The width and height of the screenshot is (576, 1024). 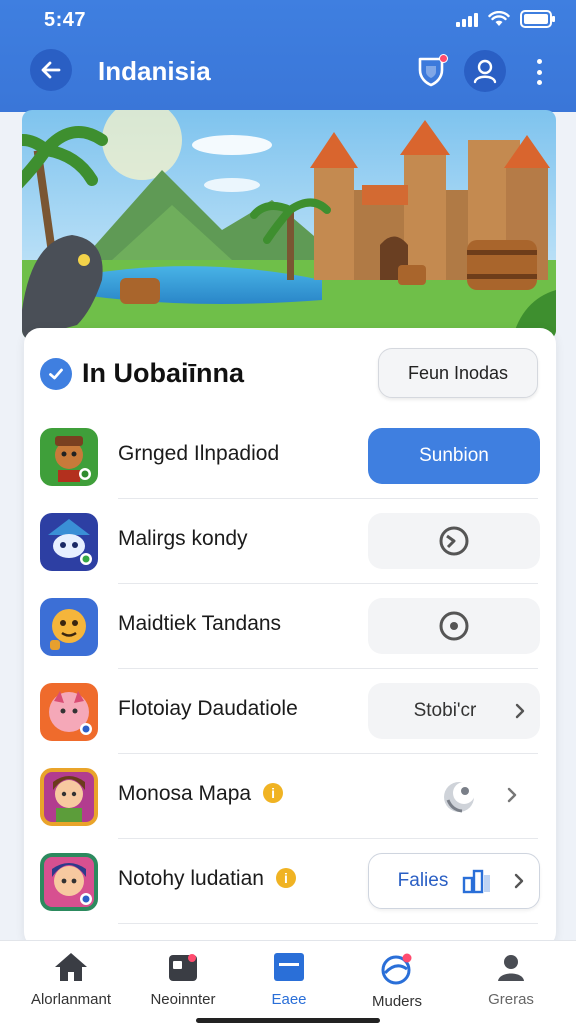 I want to click on list-item: Notohy ludatian i Falies, so click(x=290, y=881).